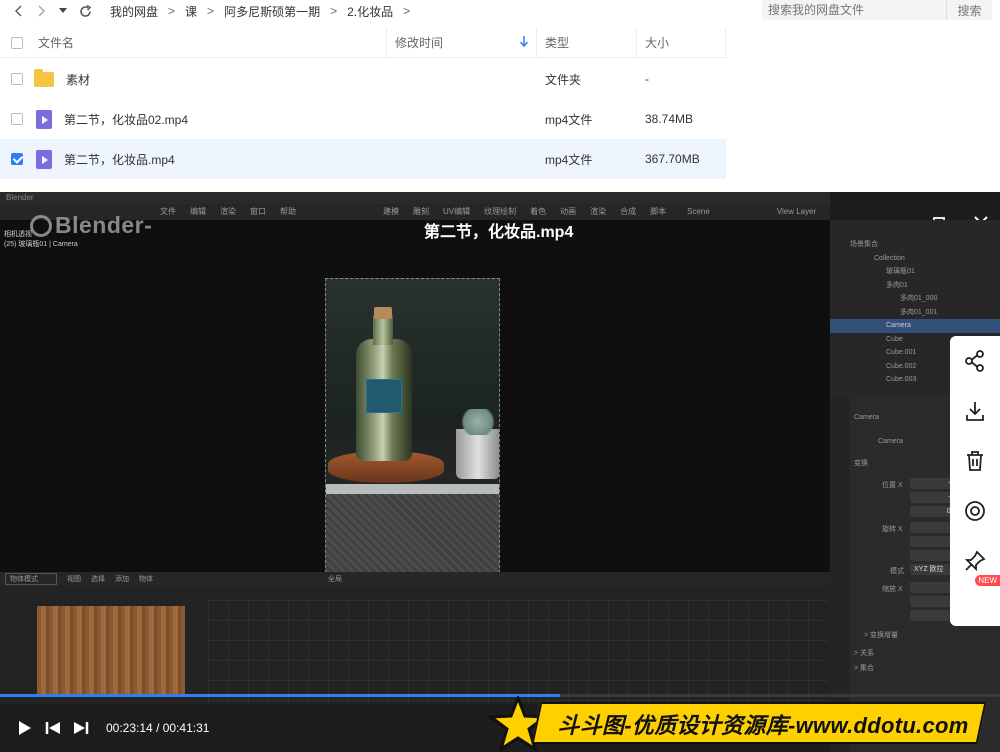 The width and height of the screenshot is (1000, 752). Describe the element at coordinates (866, 417) in the screenshot. I see `props-object-name: Camera` at that location.